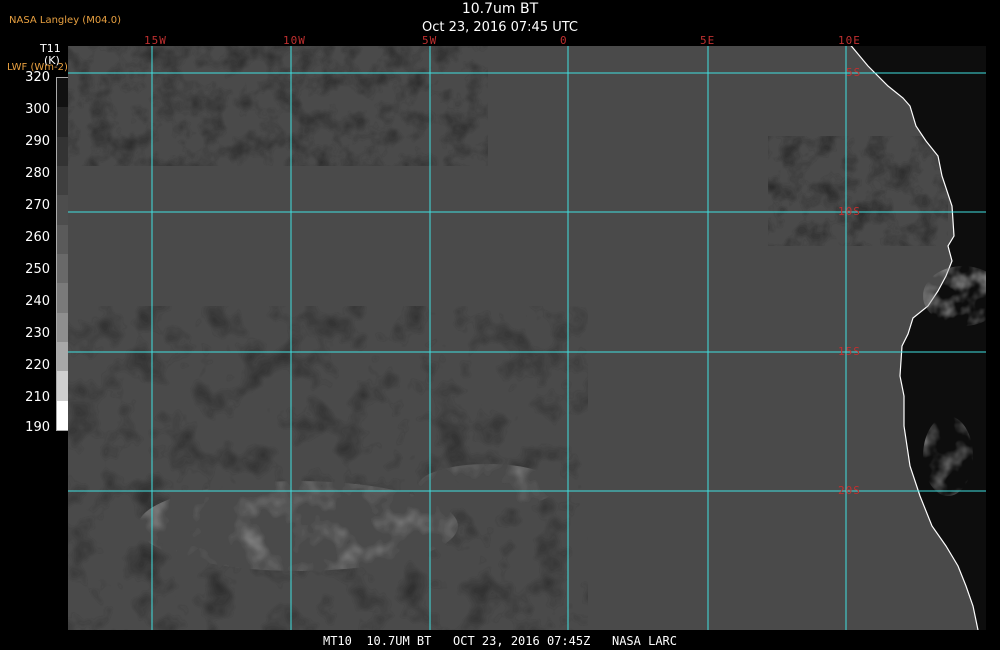  What do you see at coordinates (500, 27) in the screenshot?
I see `map-subtitle: Oct 23, 2016 07:45 UTC` at bounding box center [500, 27].